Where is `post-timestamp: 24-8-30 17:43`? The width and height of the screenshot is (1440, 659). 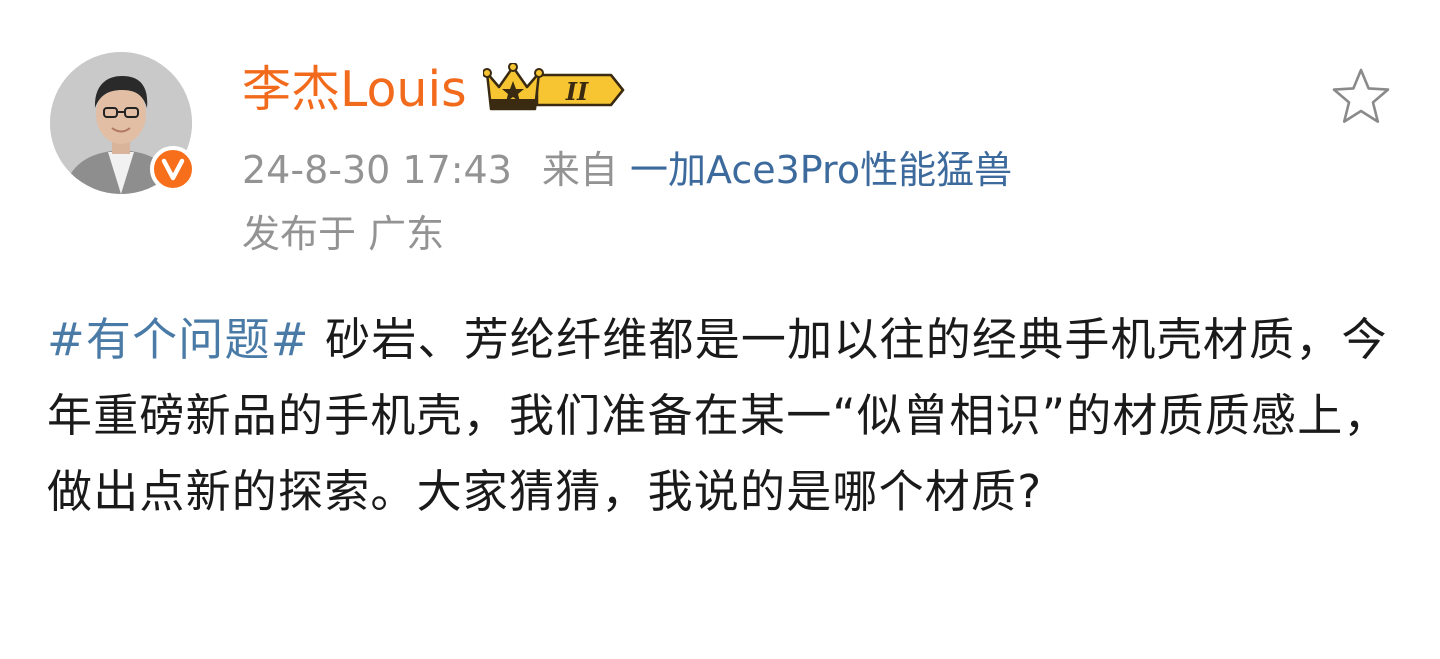 post-timestamp: 24-8-30 17:43 is located at coordinates (377, 170).